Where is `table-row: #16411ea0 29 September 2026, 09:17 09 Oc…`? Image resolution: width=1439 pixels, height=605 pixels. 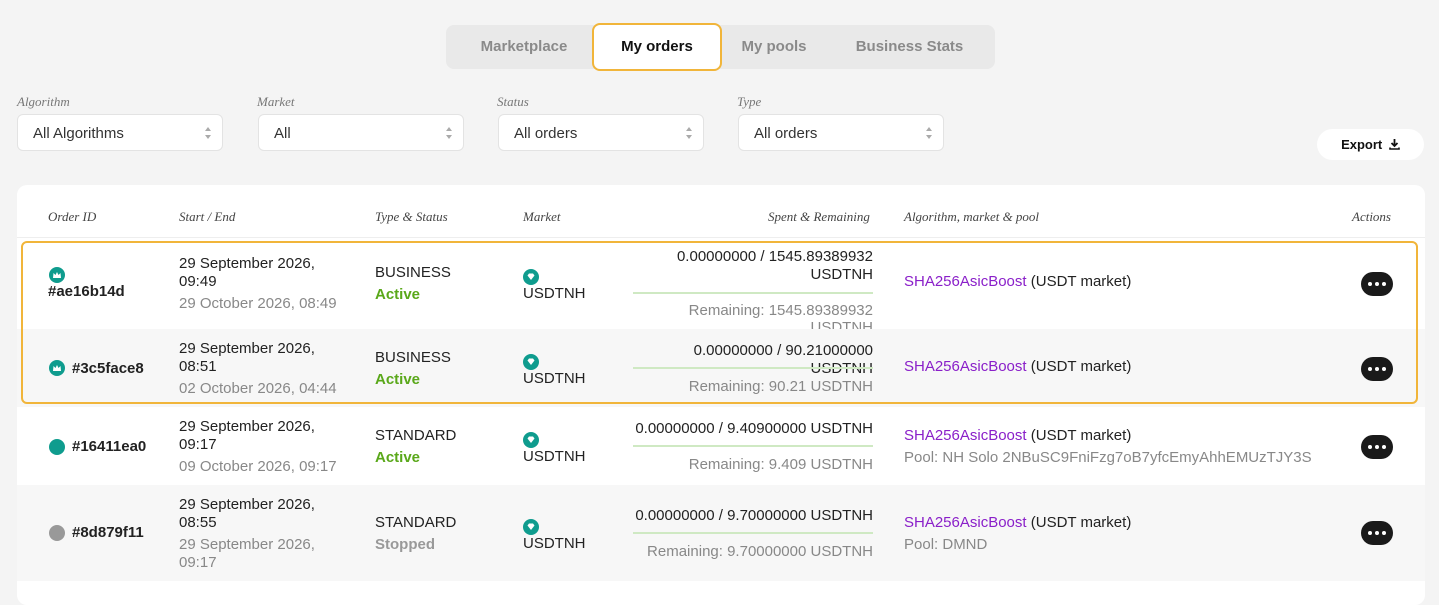
table-row: #16411ea0 29 September 2026, 09:17 09 Oc… is located at coordinates (721, 446).